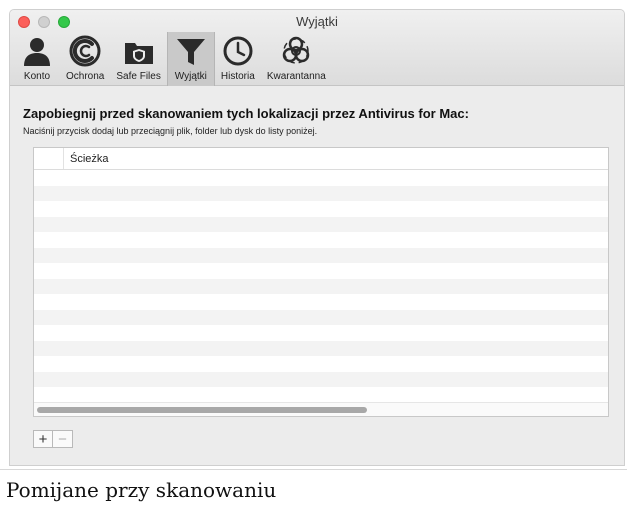 The width and height of the screenshot is (627, 517). I want to click on tab-konto: Konto, so click(37, 59).